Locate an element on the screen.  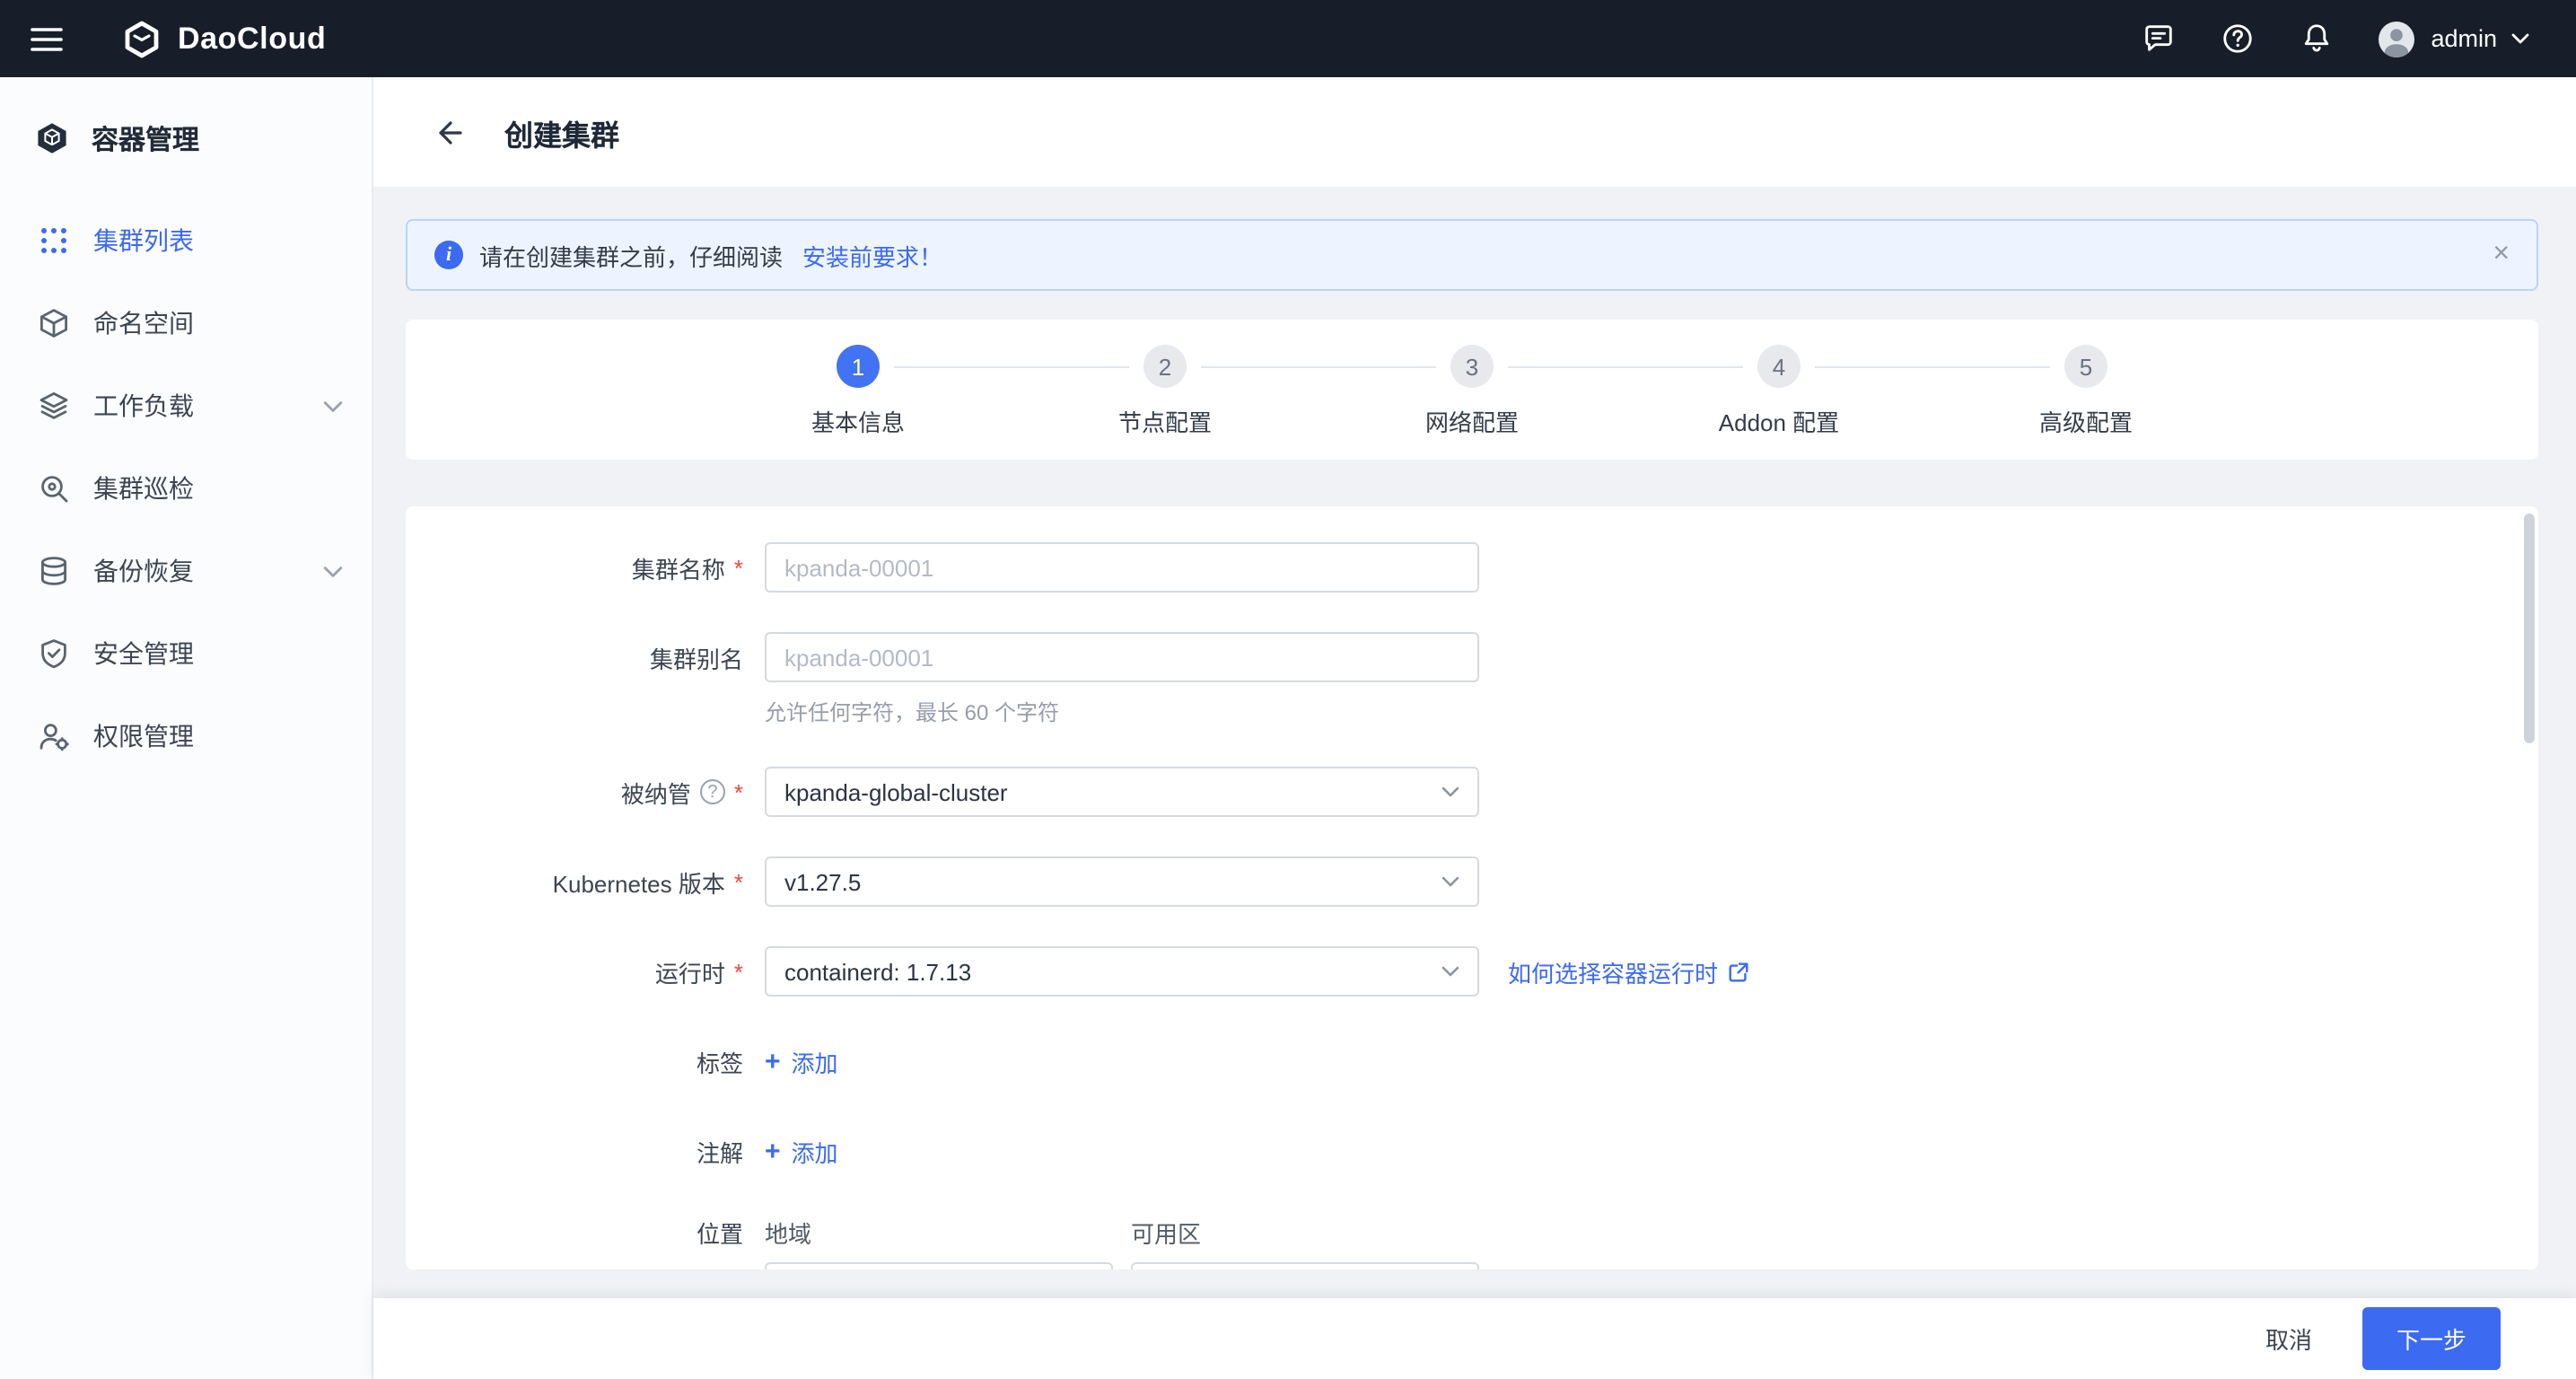
sidebar-item-permissions: 权限管理 is located at coordinates (186, 736).